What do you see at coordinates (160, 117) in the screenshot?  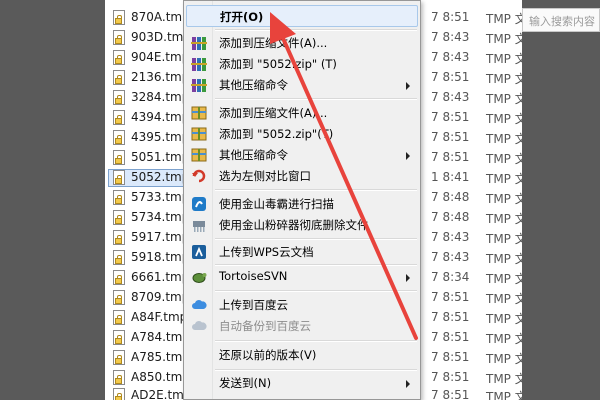 I see `file-name: 4394.tmp` at bounding box center [160, 117].